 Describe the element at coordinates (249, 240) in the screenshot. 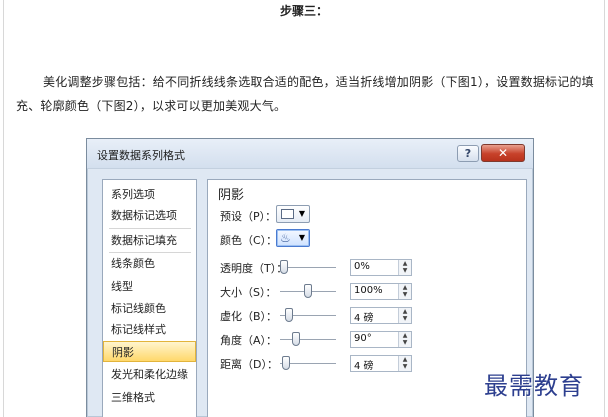

I see `color-label: 颜色（C）：` at that location.